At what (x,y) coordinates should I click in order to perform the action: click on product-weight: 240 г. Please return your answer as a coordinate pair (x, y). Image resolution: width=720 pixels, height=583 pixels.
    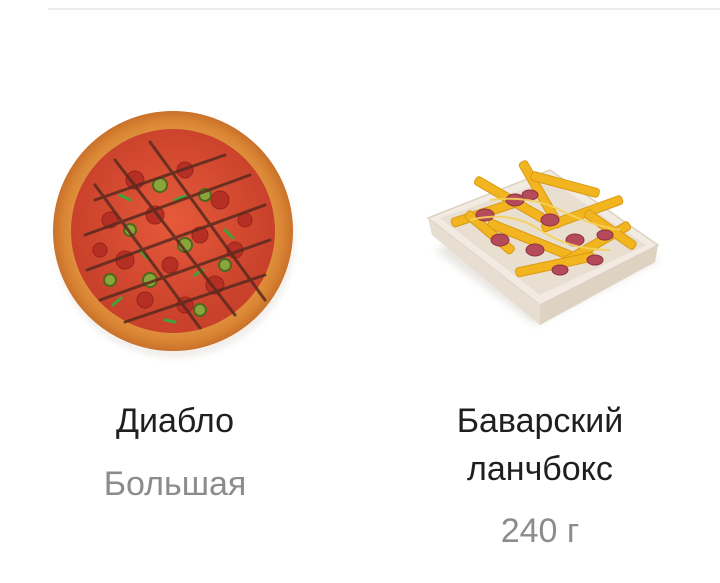
    Looking at the image, I should click on (540, 531).